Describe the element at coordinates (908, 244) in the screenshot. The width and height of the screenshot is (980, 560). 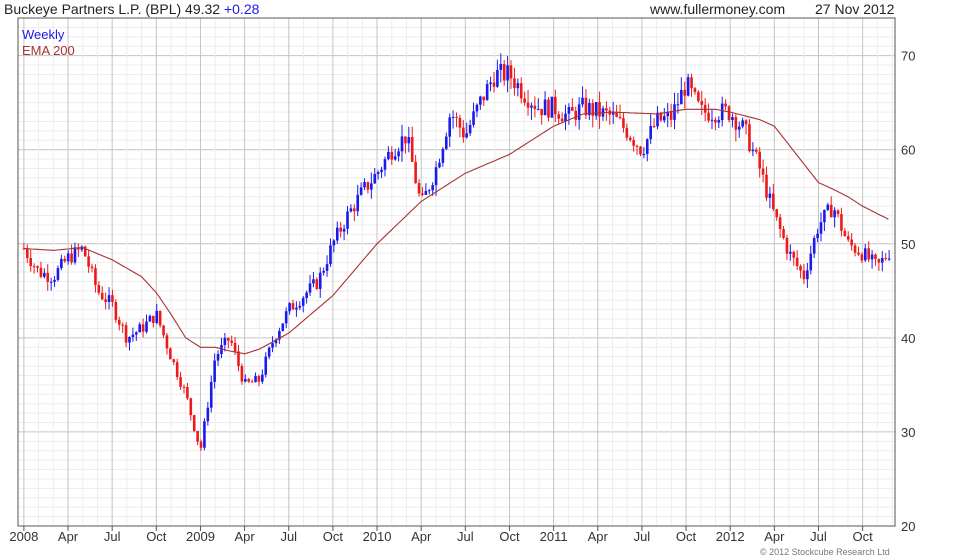
I see `y-tick-label: 50` at that location.